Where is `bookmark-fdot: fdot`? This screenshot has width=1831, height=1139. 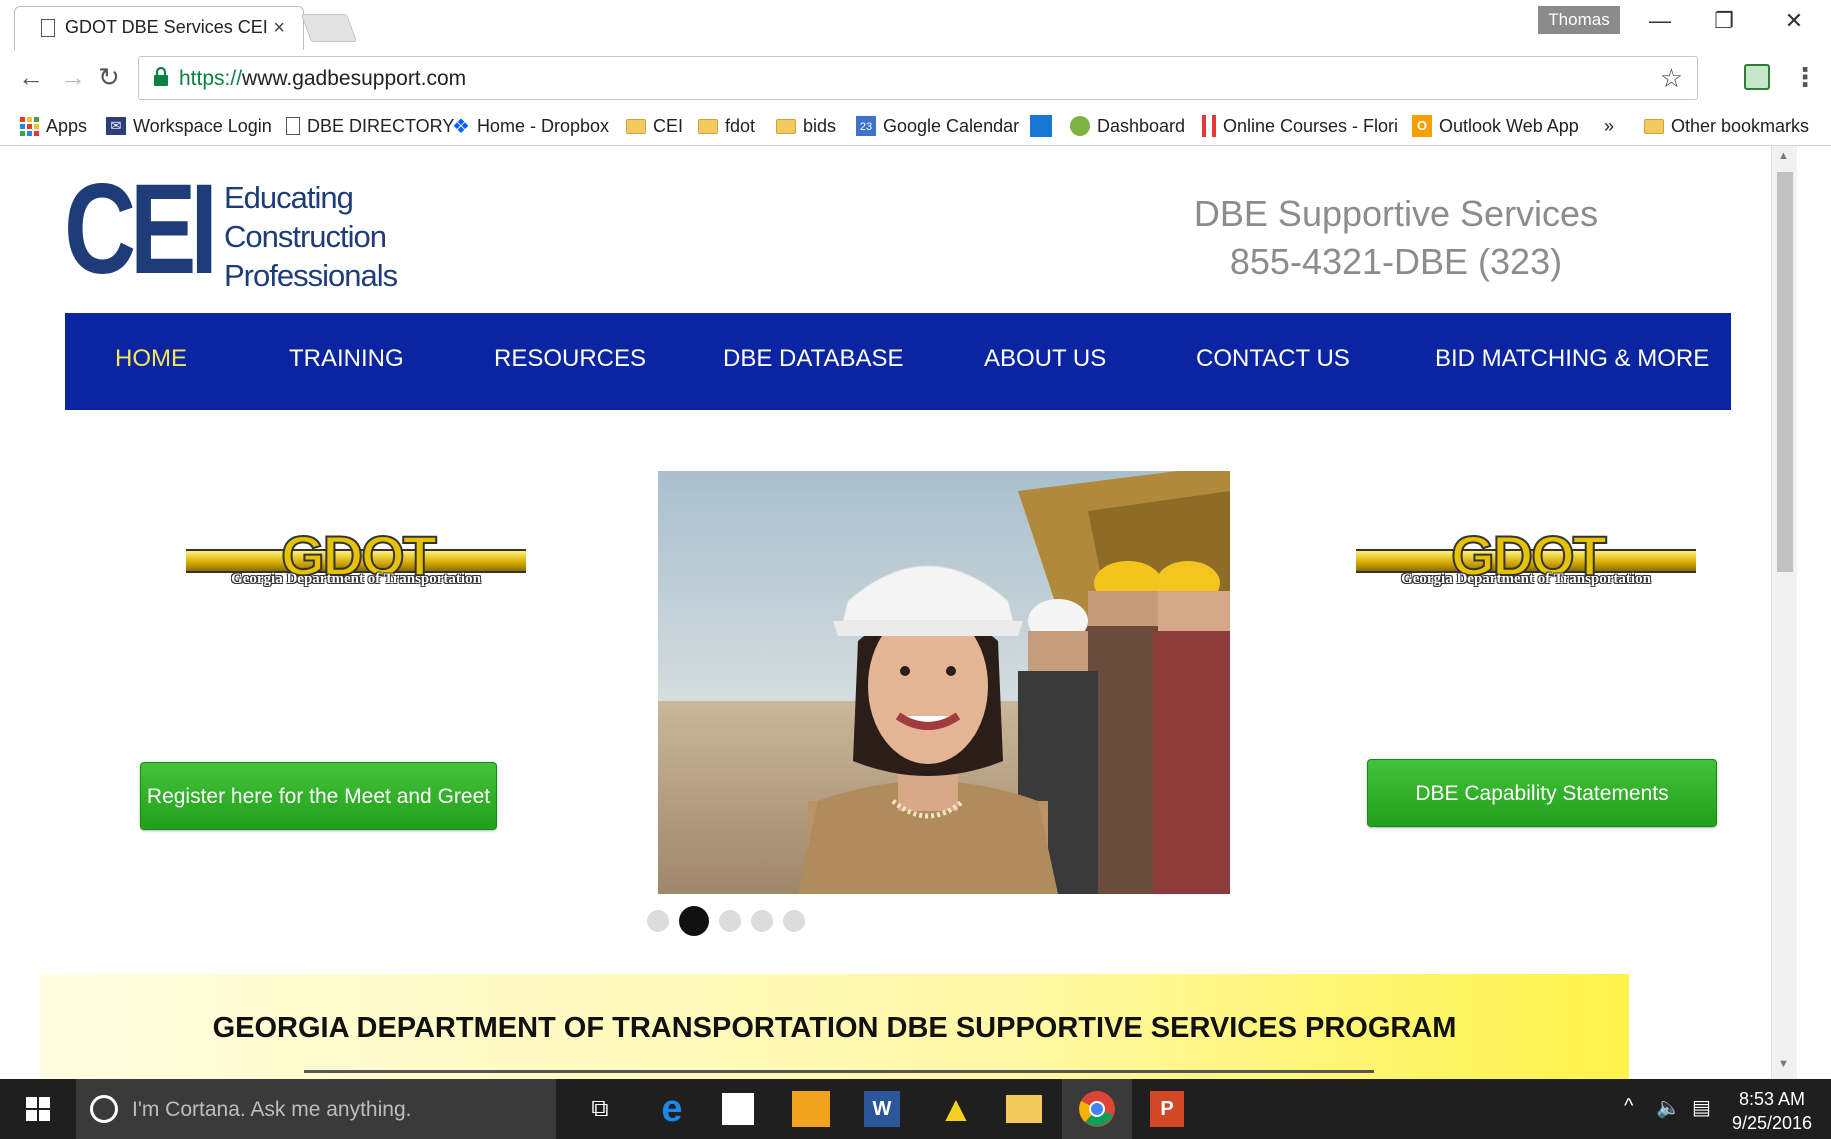 bookmark-fdot: fdot is located at coordinates (726, 126).